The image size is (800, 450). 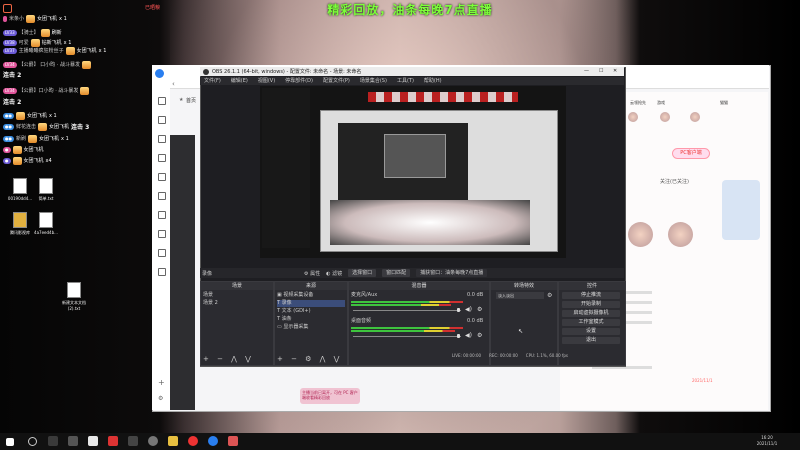 I want to click on follow-button: 关注(已关注), so click(x=674, y=181).